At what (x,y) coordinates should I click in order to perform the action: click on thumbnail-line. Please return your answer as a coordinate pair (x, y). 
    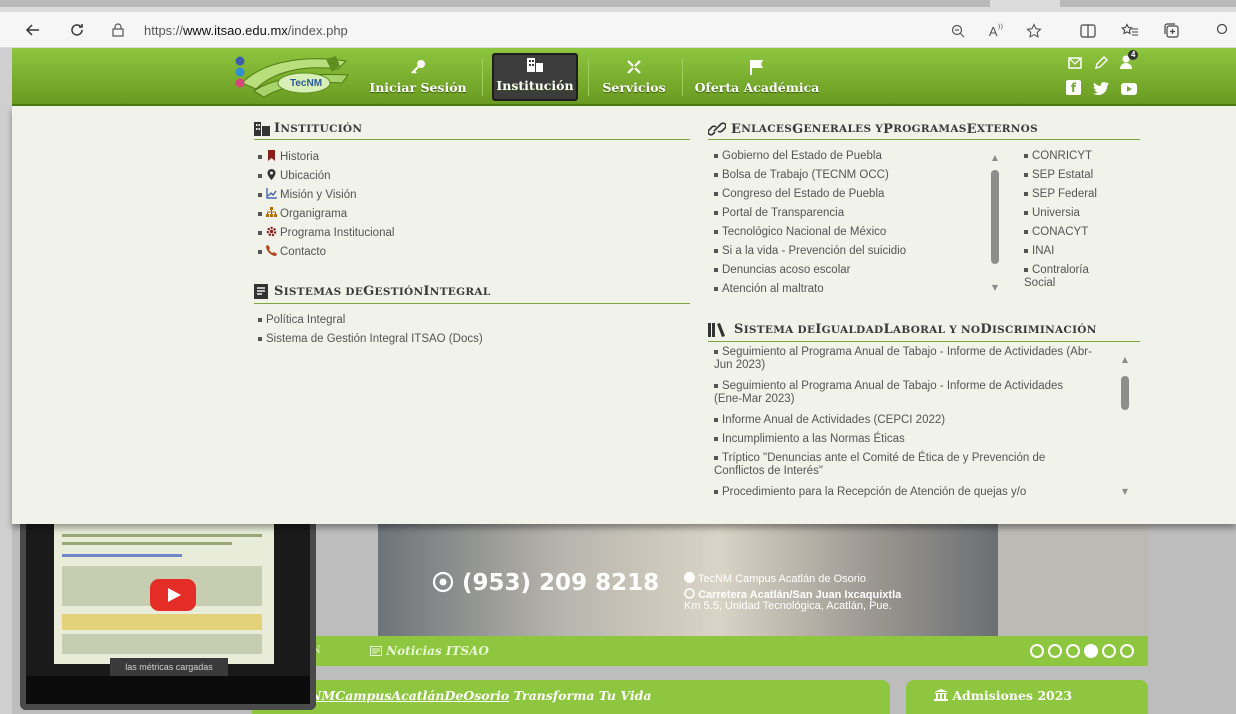
    Looking at the image, I should click on (147, 543).